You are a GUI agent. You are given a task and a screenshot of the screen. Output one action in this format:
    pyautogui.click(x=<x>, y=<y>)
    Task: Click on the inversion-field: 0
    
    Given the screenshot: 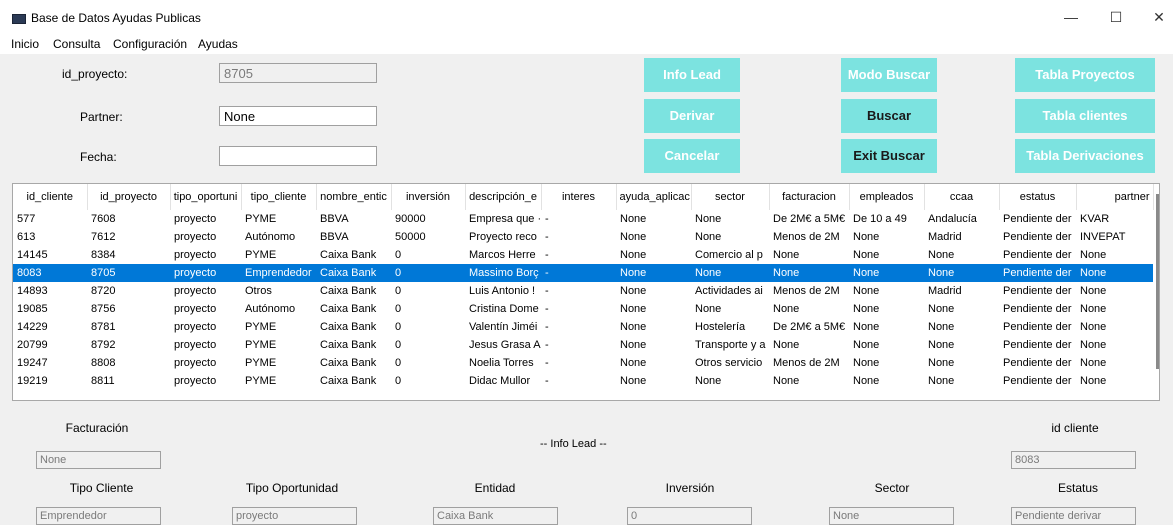 What is the action you would take?
    pyautogui.click(x=689, y=516)
    